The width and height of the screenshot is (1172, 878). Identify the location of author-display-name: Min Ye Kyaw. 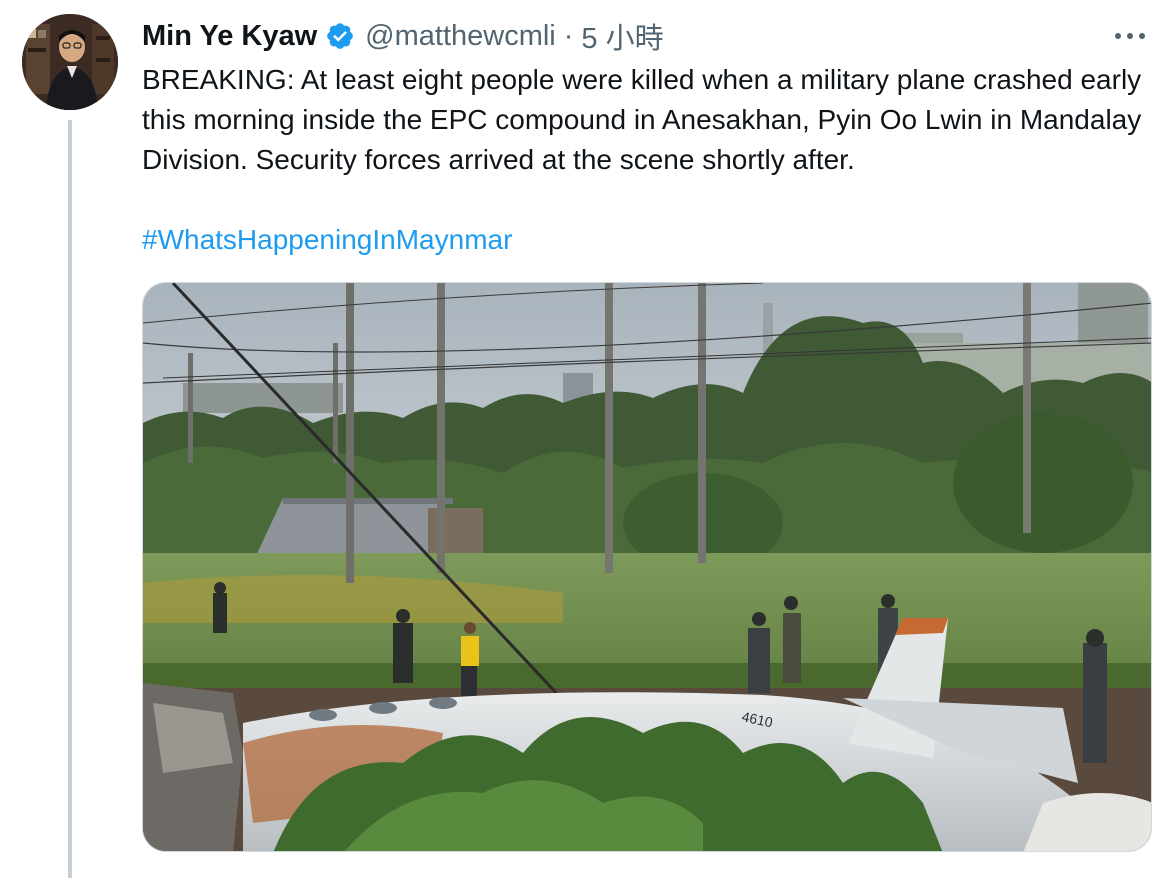
(229, 36).